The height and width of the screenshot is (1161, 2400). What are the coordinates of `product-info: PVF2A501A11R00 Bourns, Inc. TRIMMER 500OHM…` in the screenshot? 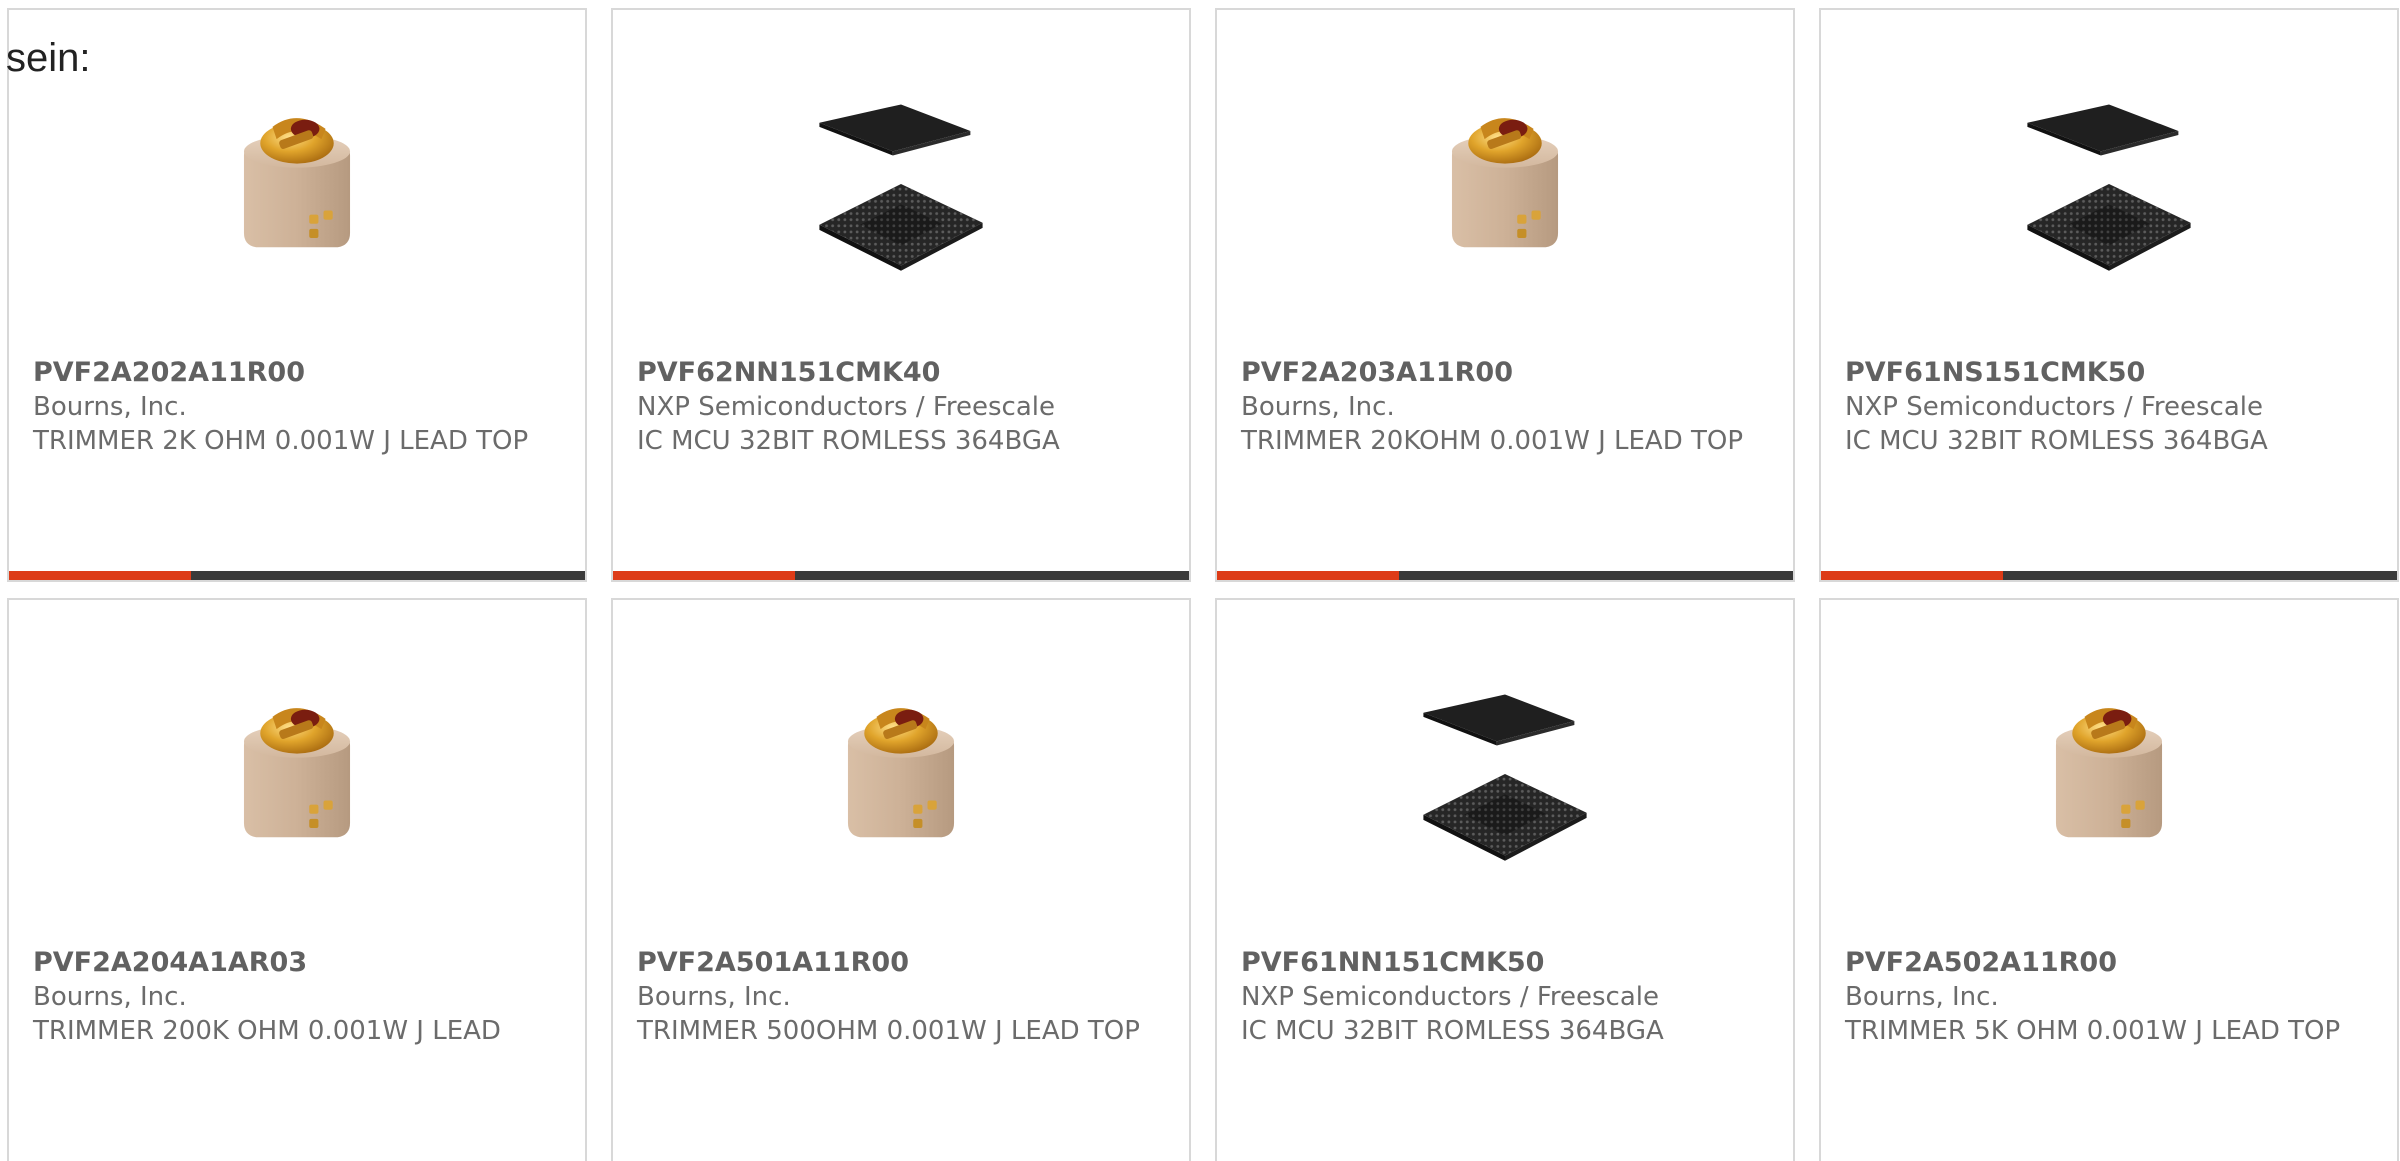 It's located at (904, 997).